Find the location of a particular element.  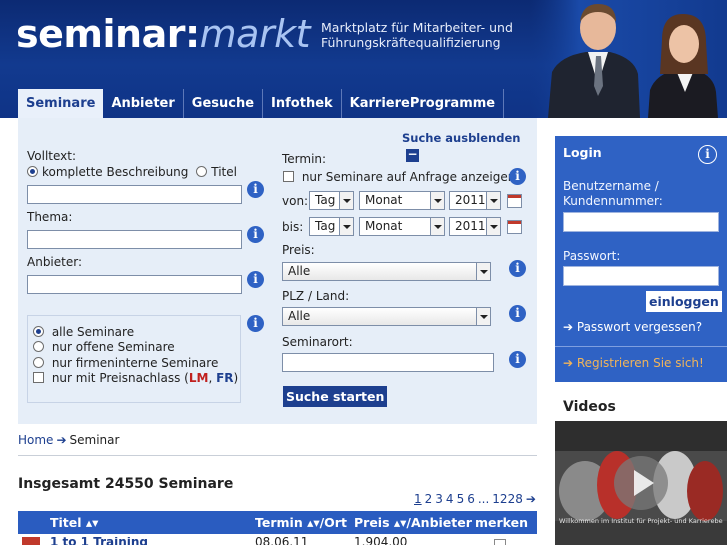

plz-info-icon: i is located at coordinates (517, 313).